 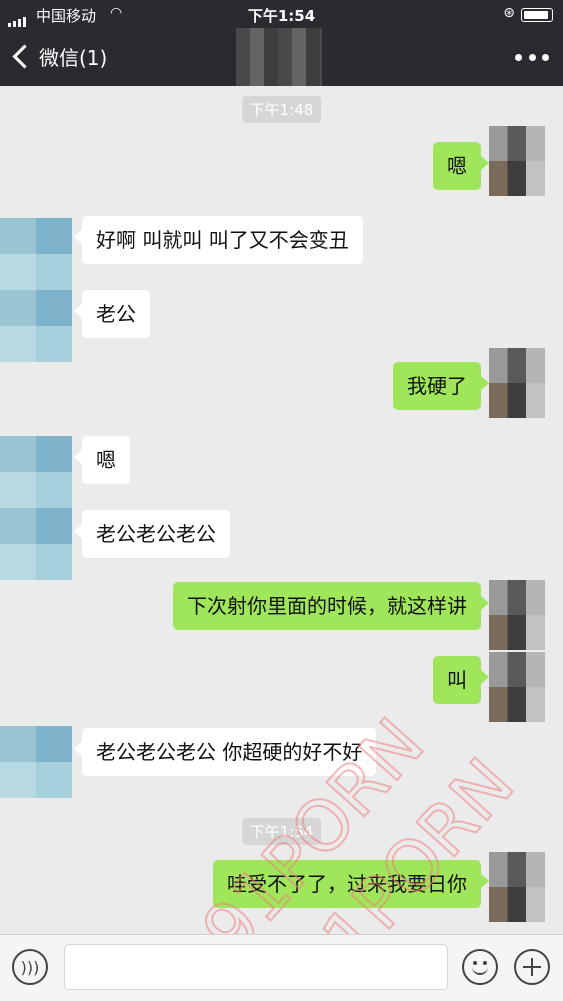 I want to click on message-bubble-self: 我硬了, so click(x=441, y=386).